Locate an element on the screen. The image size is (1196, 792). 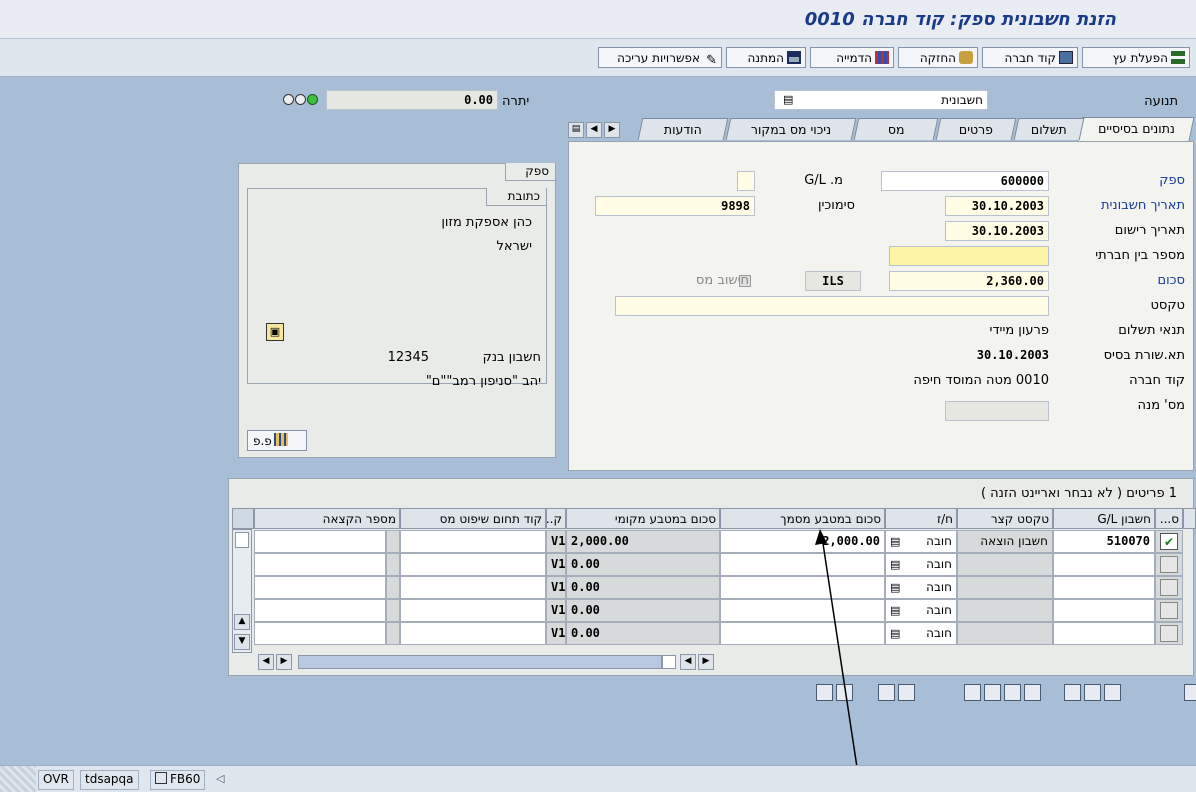
company-code-button: קוד חברה is located at coordinates (1030, 57).